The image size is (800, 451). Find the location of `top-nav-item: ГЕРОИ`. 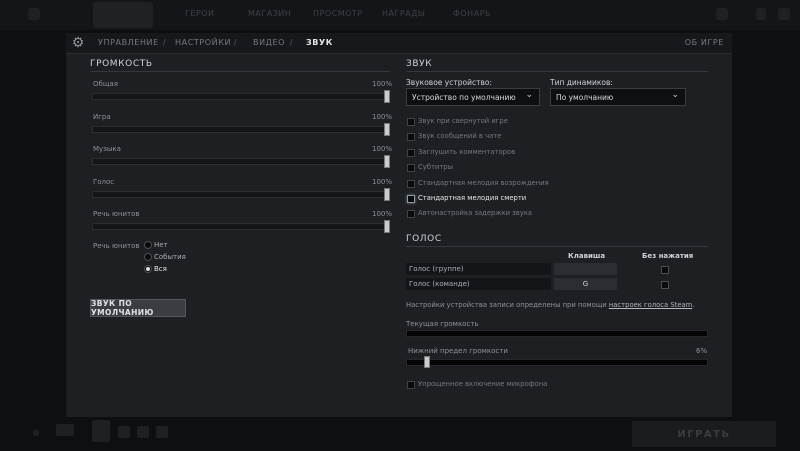

top-nav-item: ГЕРОИ is located at coordinates (200, 13).